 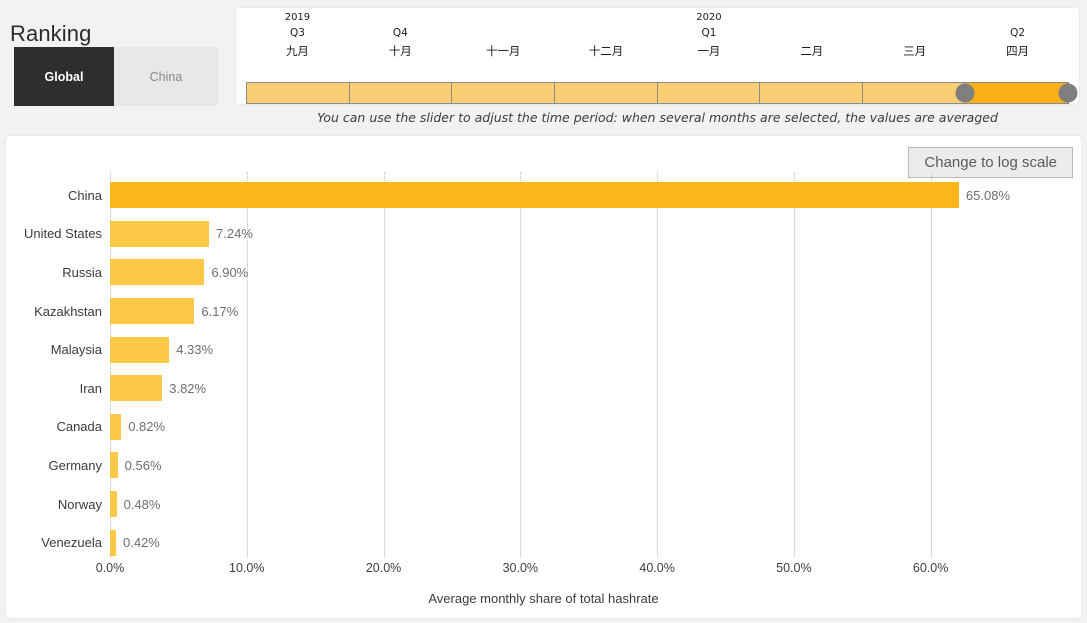 What do you see at coordinates (503, 51) in the screenshot?
I see `slider-month-label: 十一月` at bounding box center [503, 51].